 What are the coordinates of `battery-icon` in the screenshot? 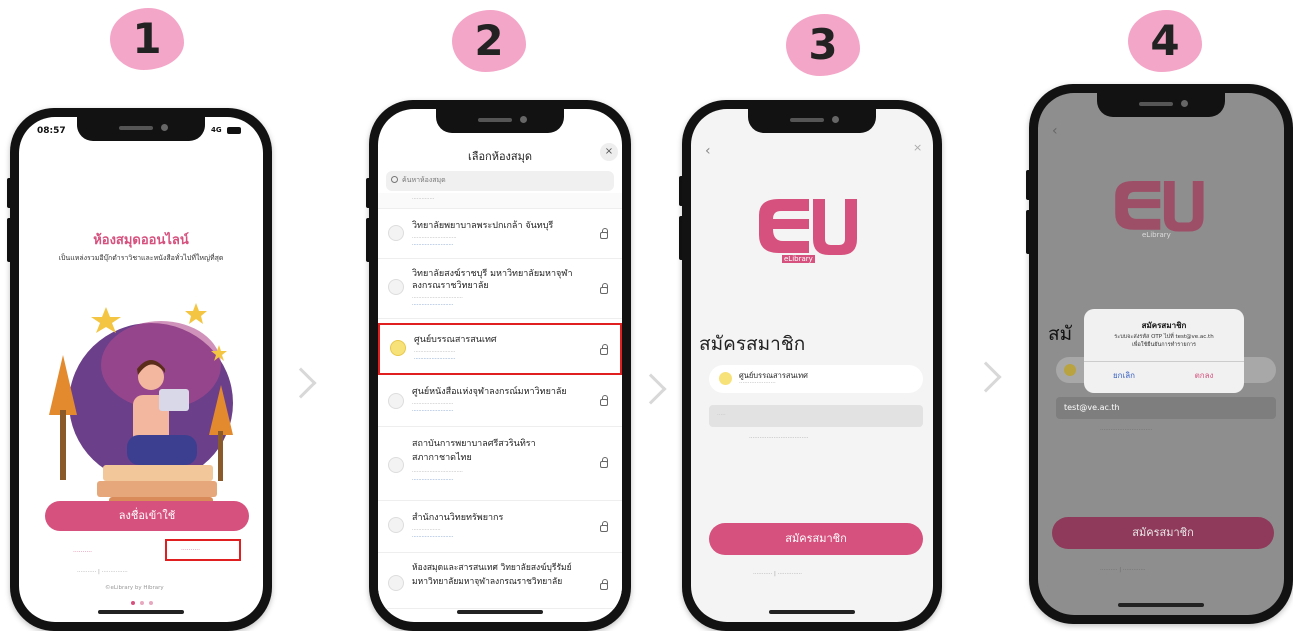 It's located at (234, 130).